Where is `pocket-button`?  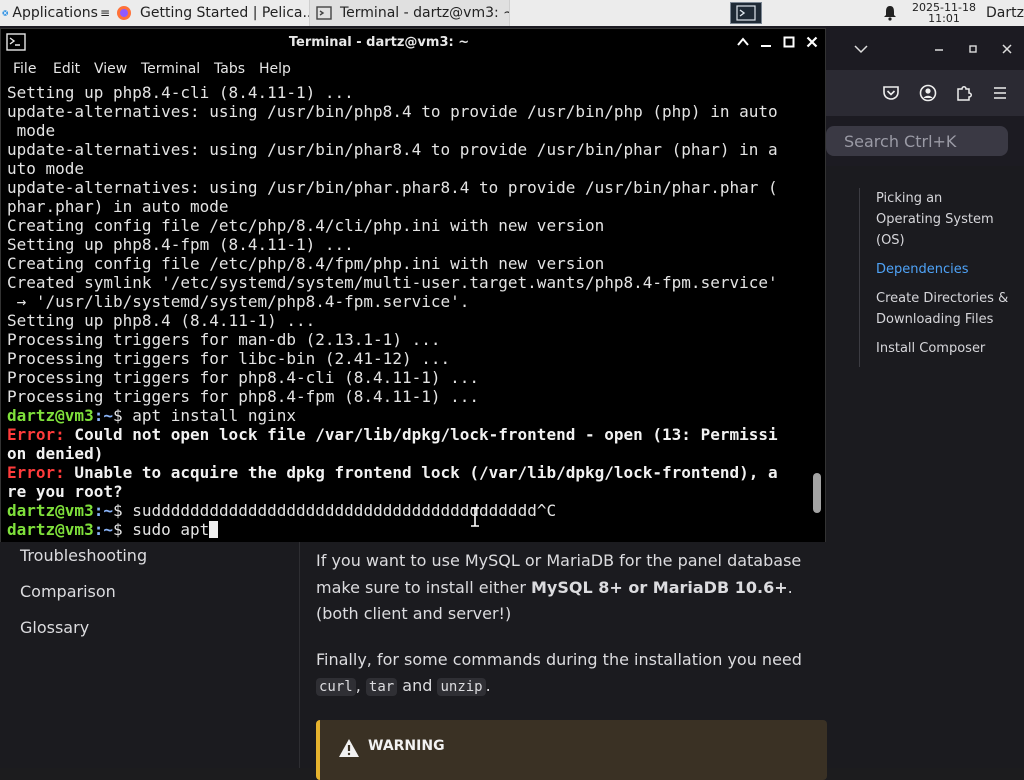
pocket-button is located at coordinates (891, 93).